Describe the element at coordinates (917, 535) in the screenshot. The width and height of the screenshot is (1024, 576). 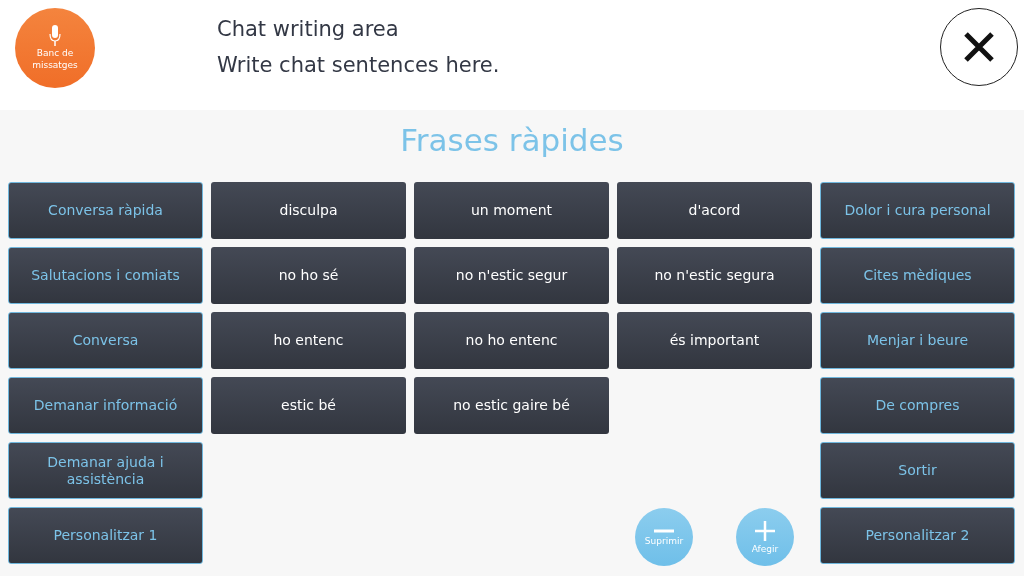
I see `category-button: Personalitzar 2` at that location.